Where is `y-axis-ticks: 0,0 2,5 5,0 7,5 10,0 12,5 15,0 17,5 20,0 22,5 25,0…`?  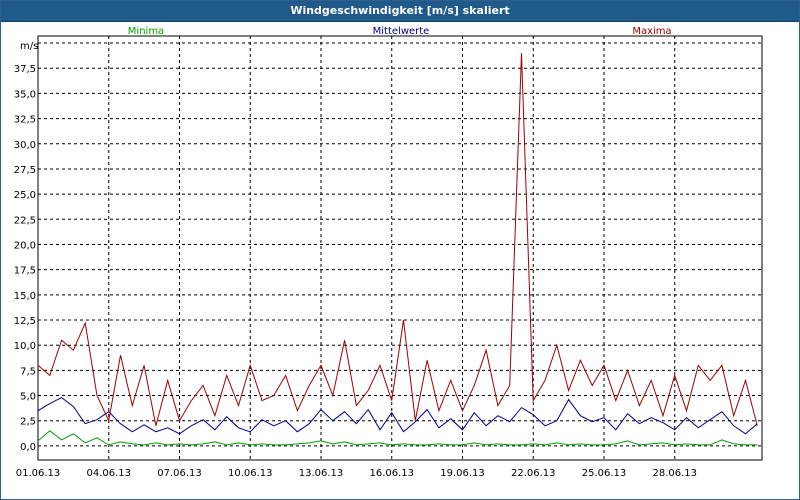
y-axis-ticks: 0,0 2,5 5,0 7,5 10,0 12,5 15,0 17,5 20,0 22,5 25,0… is located at coordinates (25, 258).